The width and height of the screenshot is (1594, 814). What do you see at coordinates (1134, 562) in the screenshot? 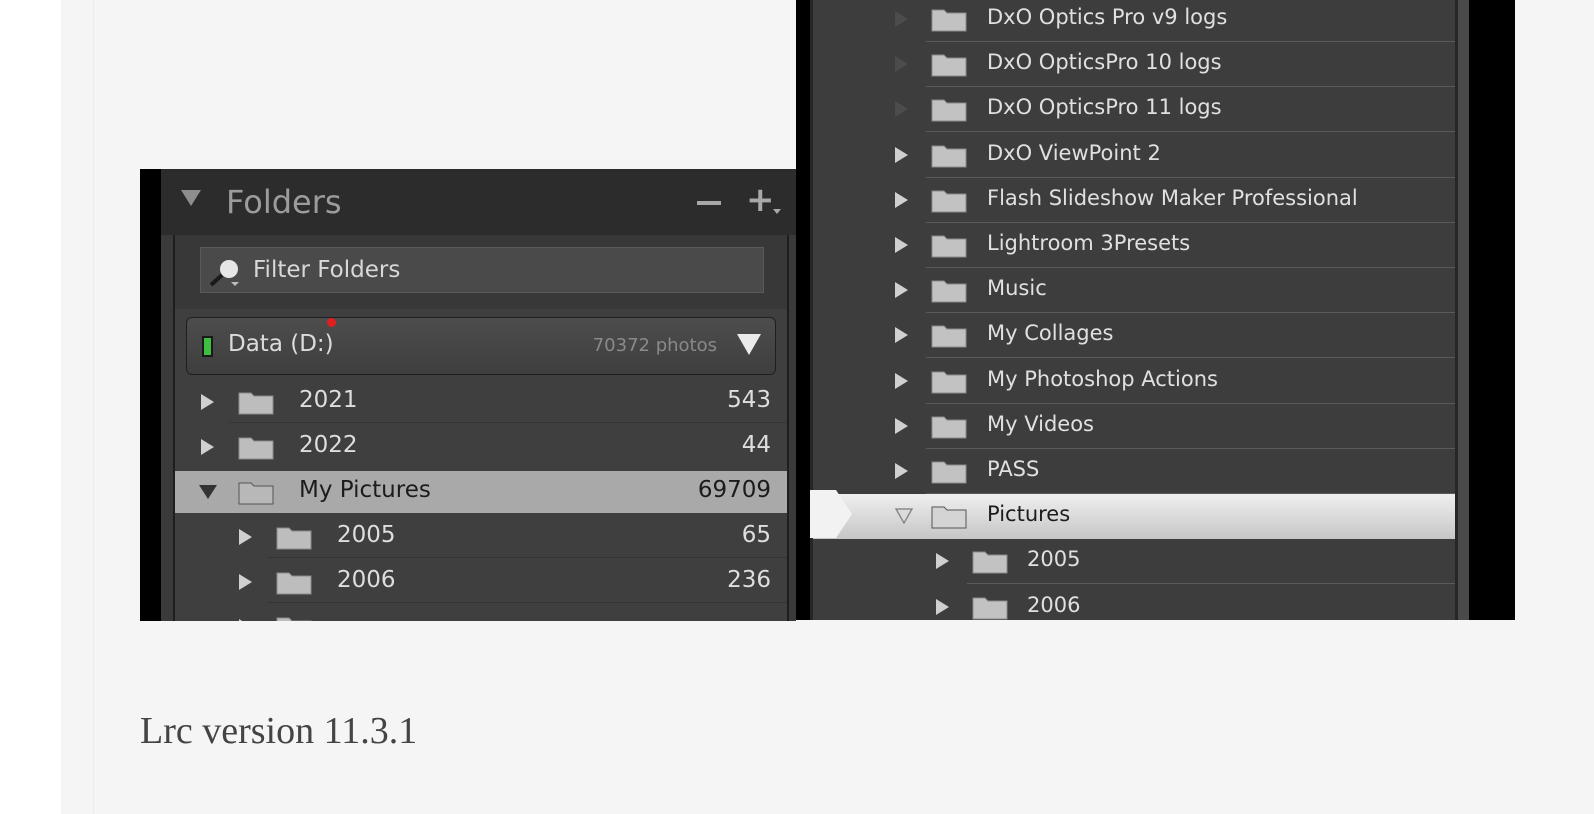
I see `folder-row: 2005` at bounding box center [1134, 562].